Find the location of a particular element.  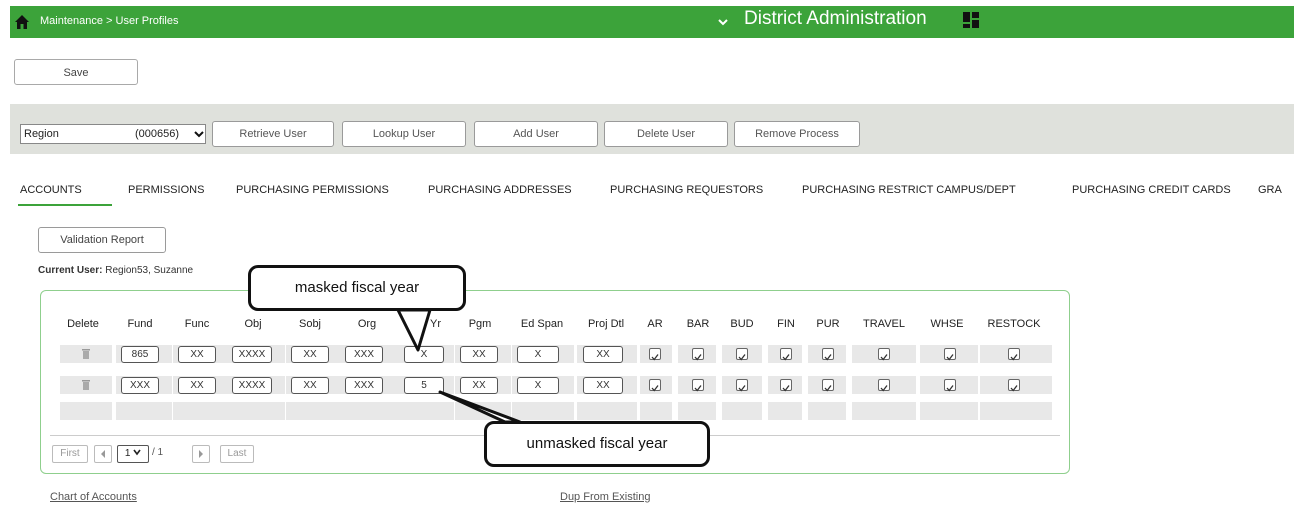

page-select-value: 1 is located at coordinates (127, 453).